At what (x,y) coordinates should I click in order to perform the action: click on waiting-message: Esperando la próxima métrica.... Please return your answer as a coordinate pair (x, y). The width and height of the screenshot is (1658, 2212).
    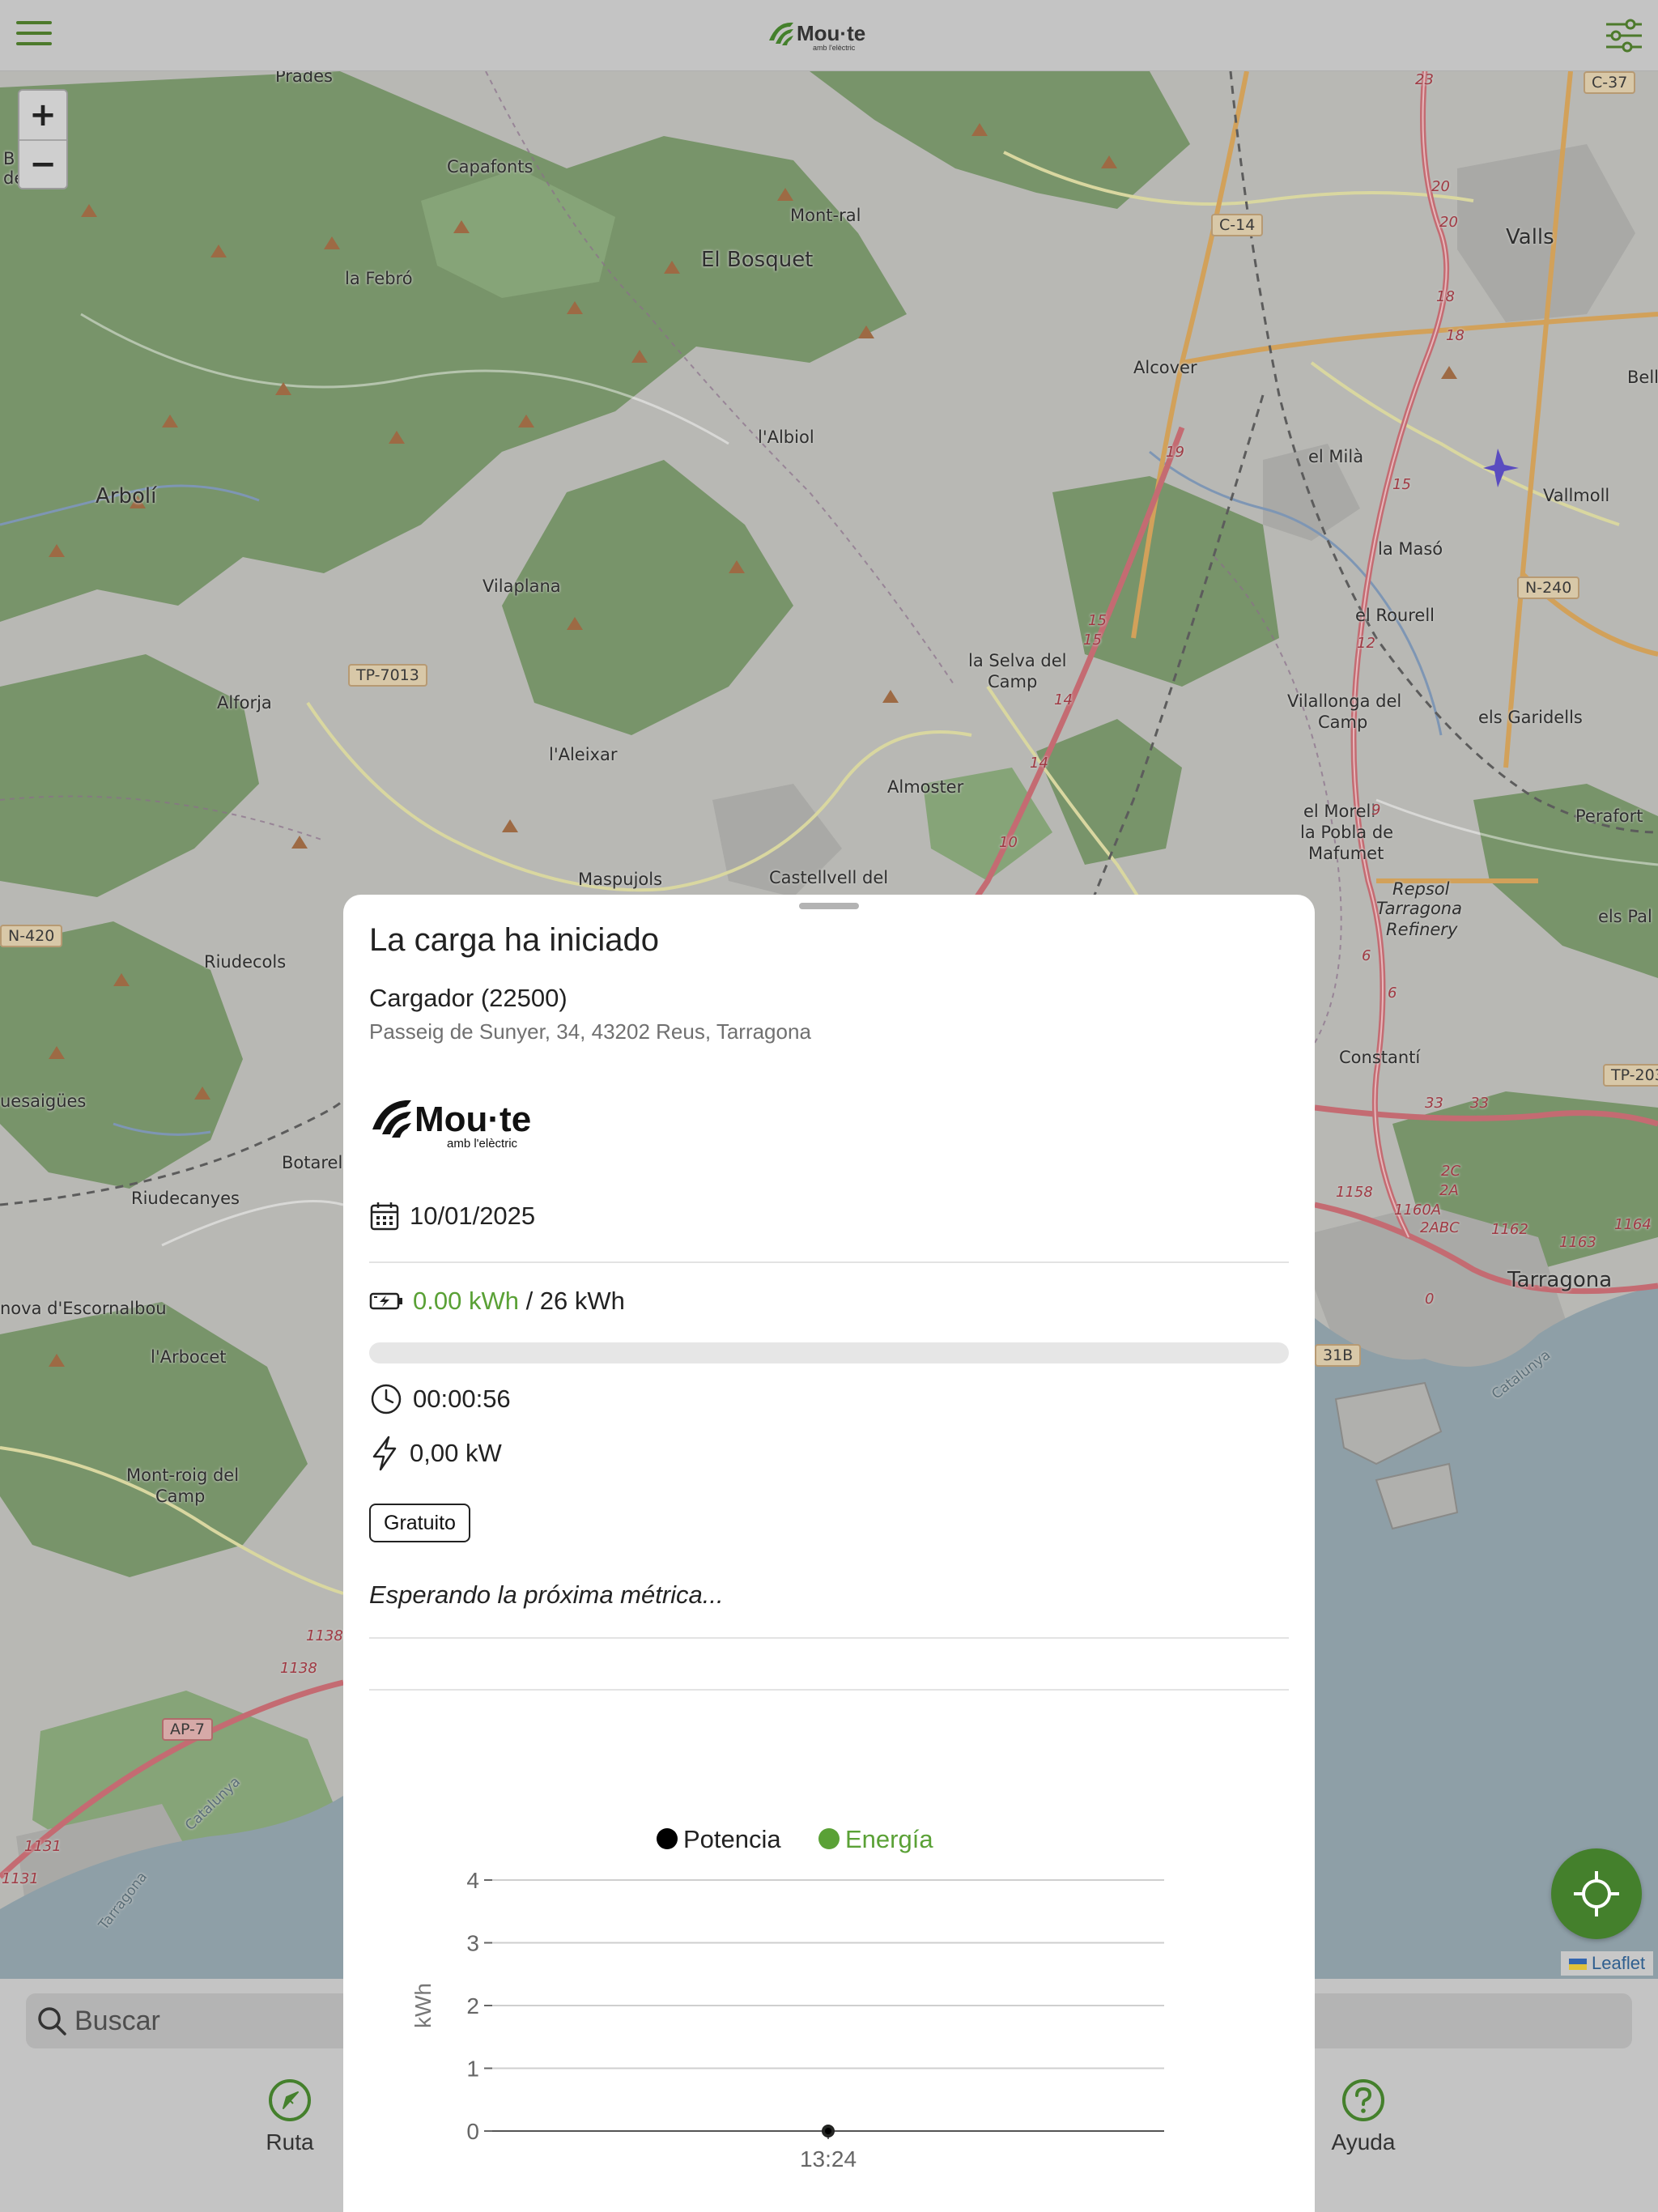
    Looking at the image, I should click on (546, 1595).